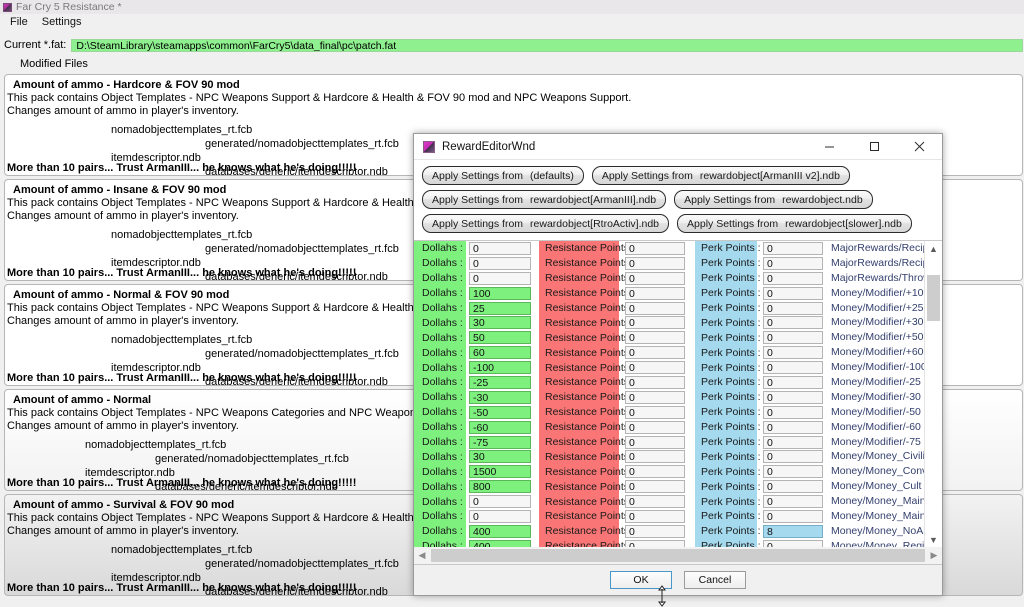 The height and width of the screenshot is (607, 1024). Describe the element at coordinates (500, 487) in the screenshot. I see `dollahs-input: 800` at that location.